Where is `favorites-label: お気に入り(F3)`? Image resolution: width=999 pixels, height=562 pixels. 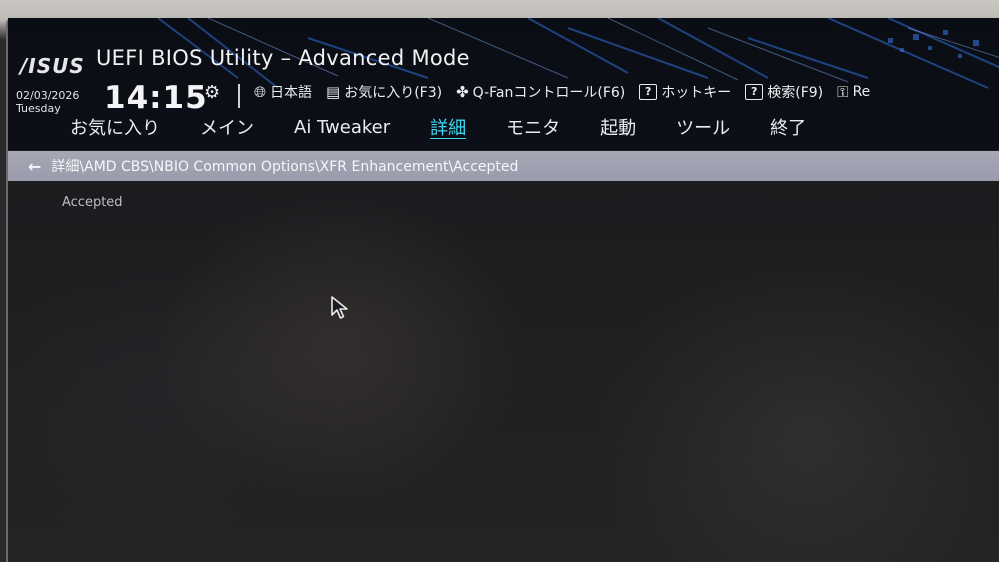 favorites-label: お気に入り(F3) is located at coordinates (393, 93).